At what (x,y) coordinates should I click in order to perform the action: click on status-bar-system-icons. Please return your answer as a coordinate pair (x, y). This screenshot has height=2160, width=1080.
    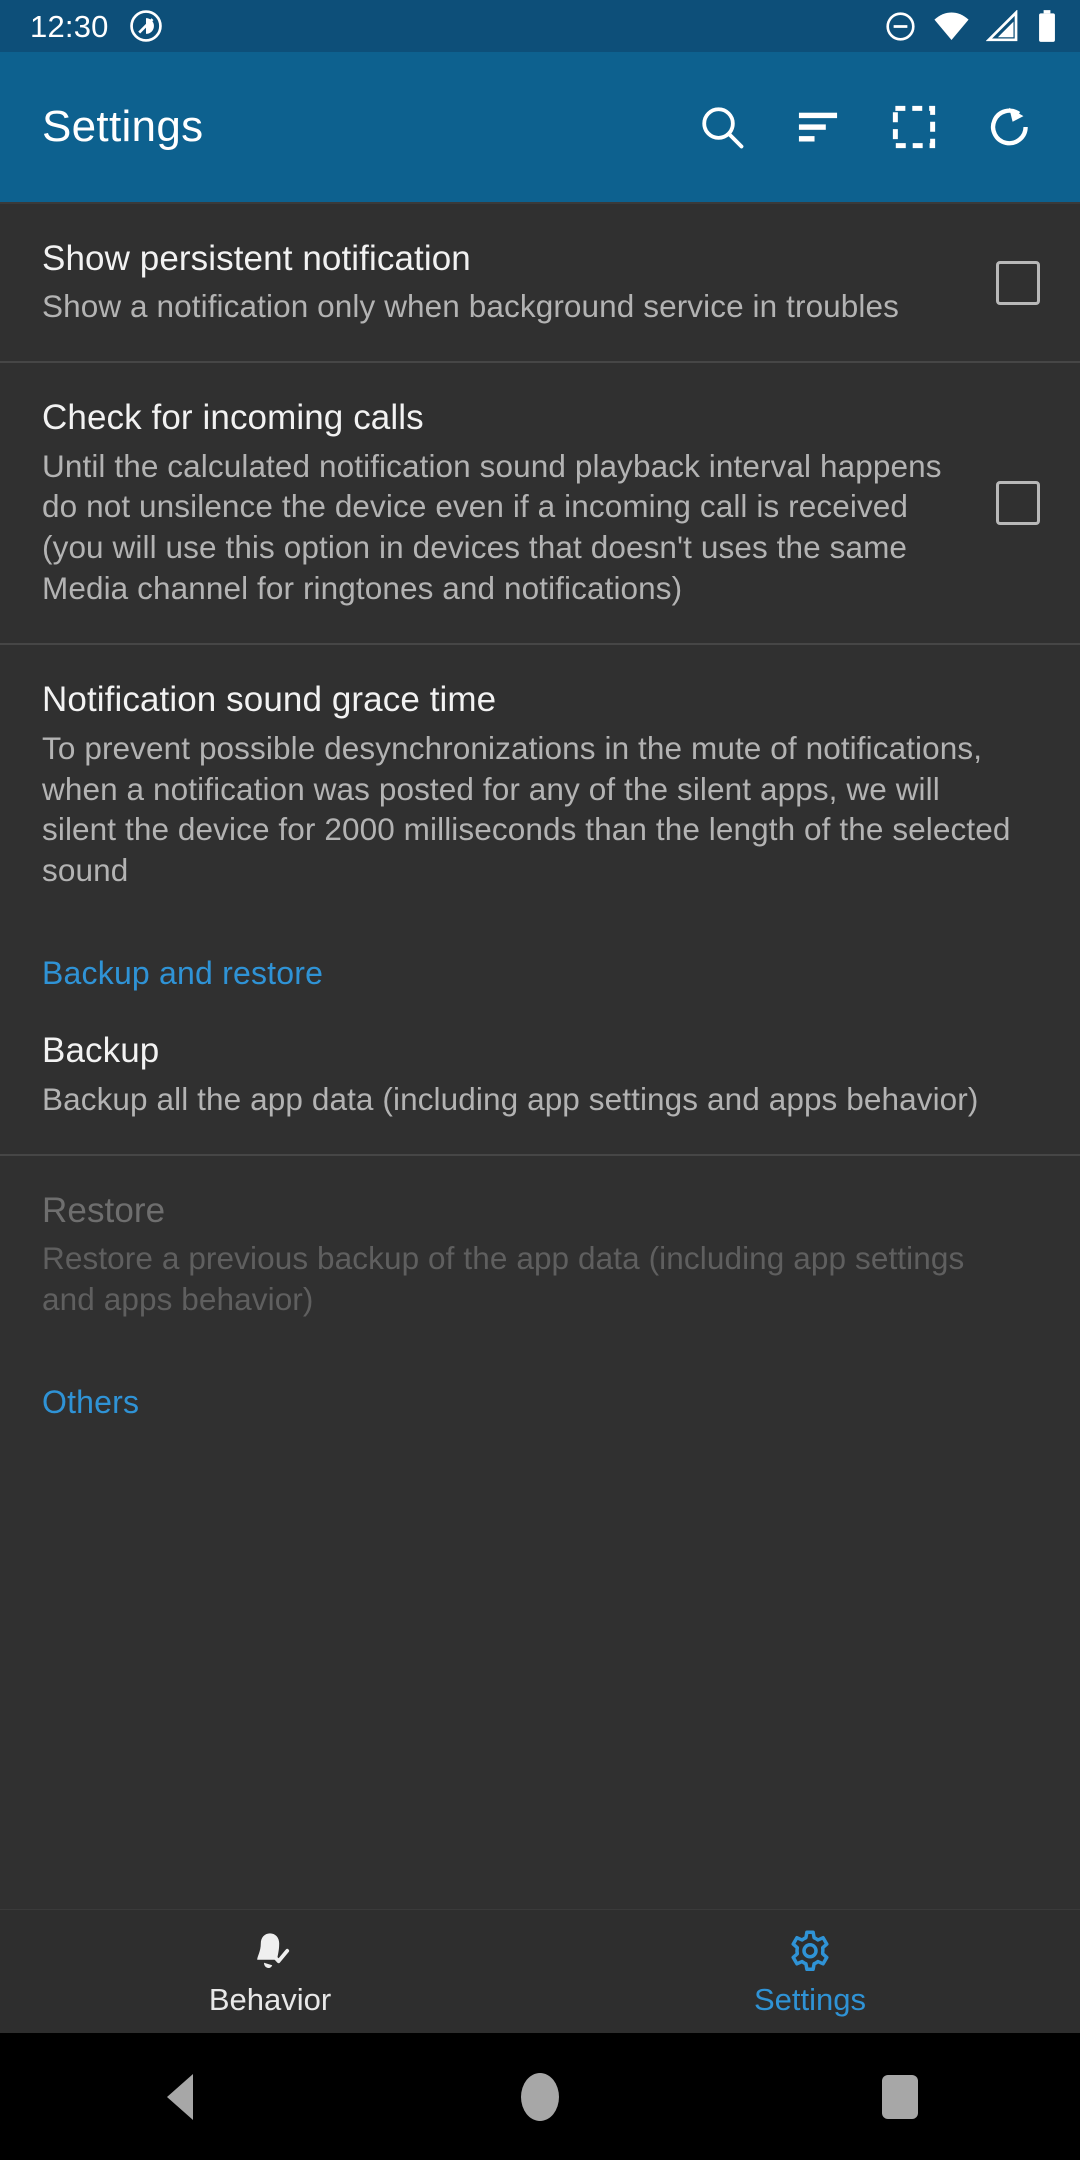
    Looking at the image, I should click on (971, 26).